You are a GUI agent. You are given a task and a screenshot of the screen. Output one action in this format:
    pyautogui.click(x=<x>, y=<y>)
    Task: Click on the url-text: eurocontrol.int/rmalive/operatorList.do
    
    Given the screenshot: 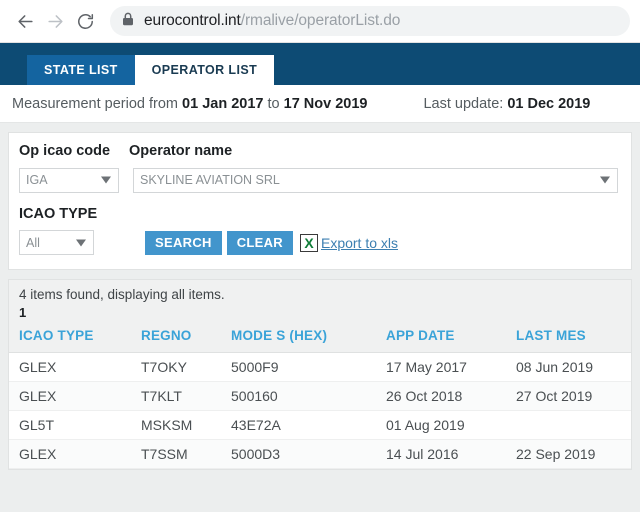 What is the action you would take?
    pyautogui.click(x=272, y=21)
    